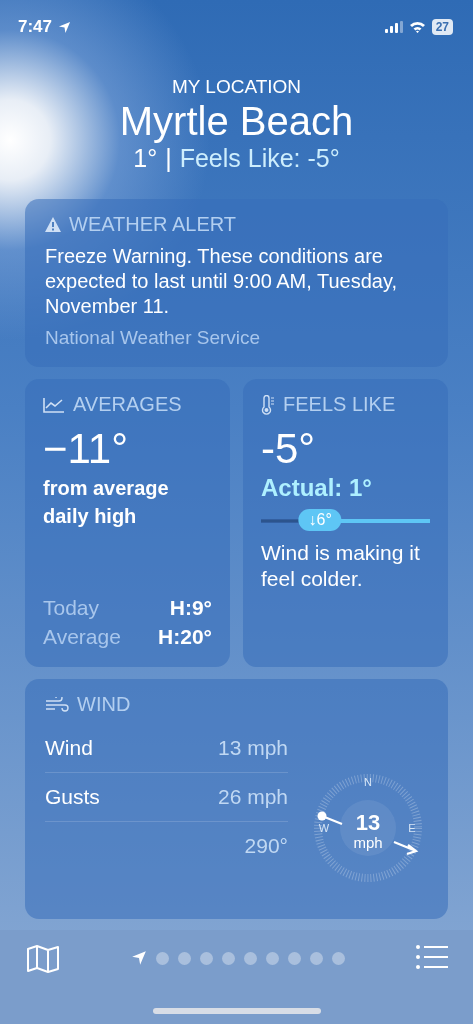  Describe the element at coordinates (393, 27) in the screenshot. I see `signal-icon` at that location.